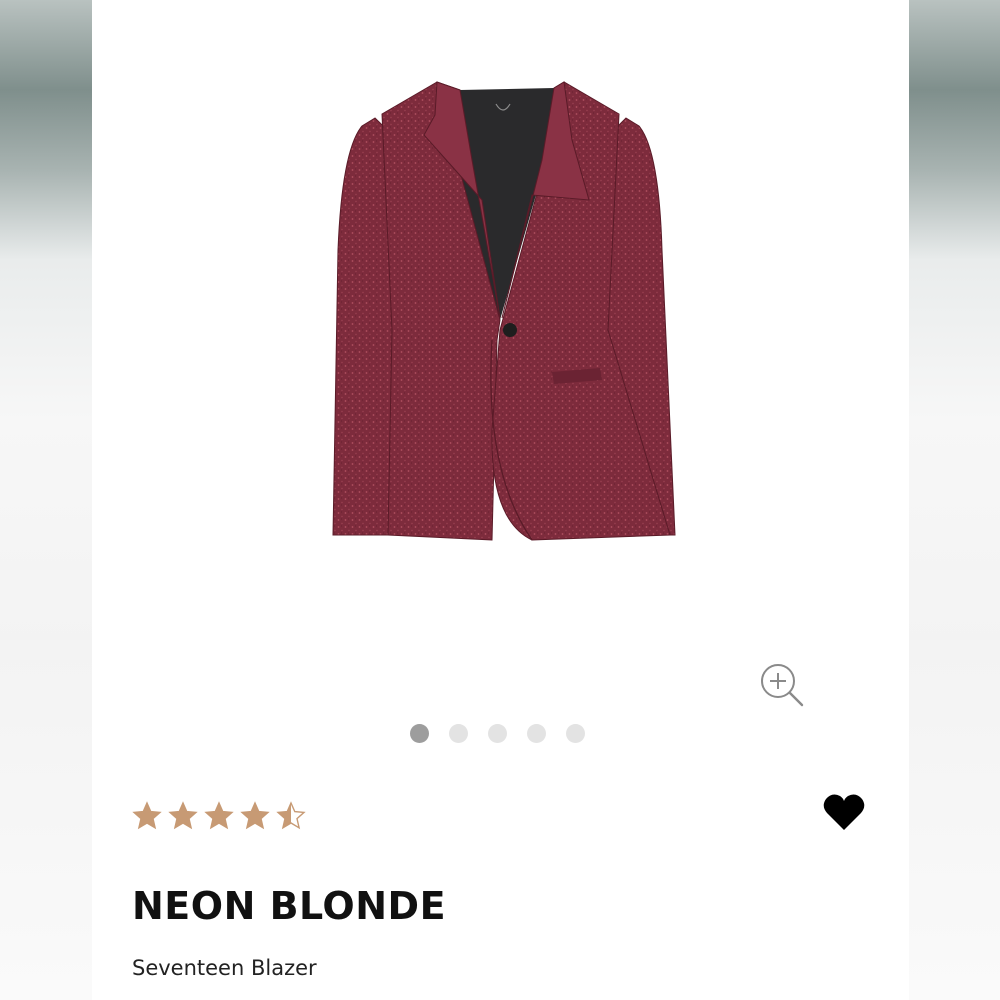 This screenshot has width=1000, height=1000. I want to click on brand-name: NEON BLONDE, so click(289, 906).